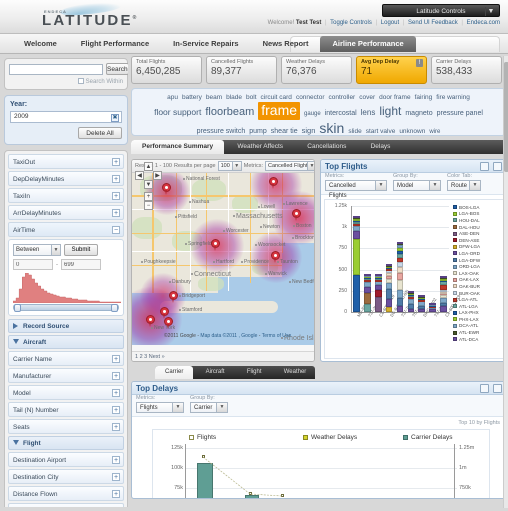 This screenshot has width=508, height=511. I want to click on legend-item: OAK-BUR, so click(477, 286).